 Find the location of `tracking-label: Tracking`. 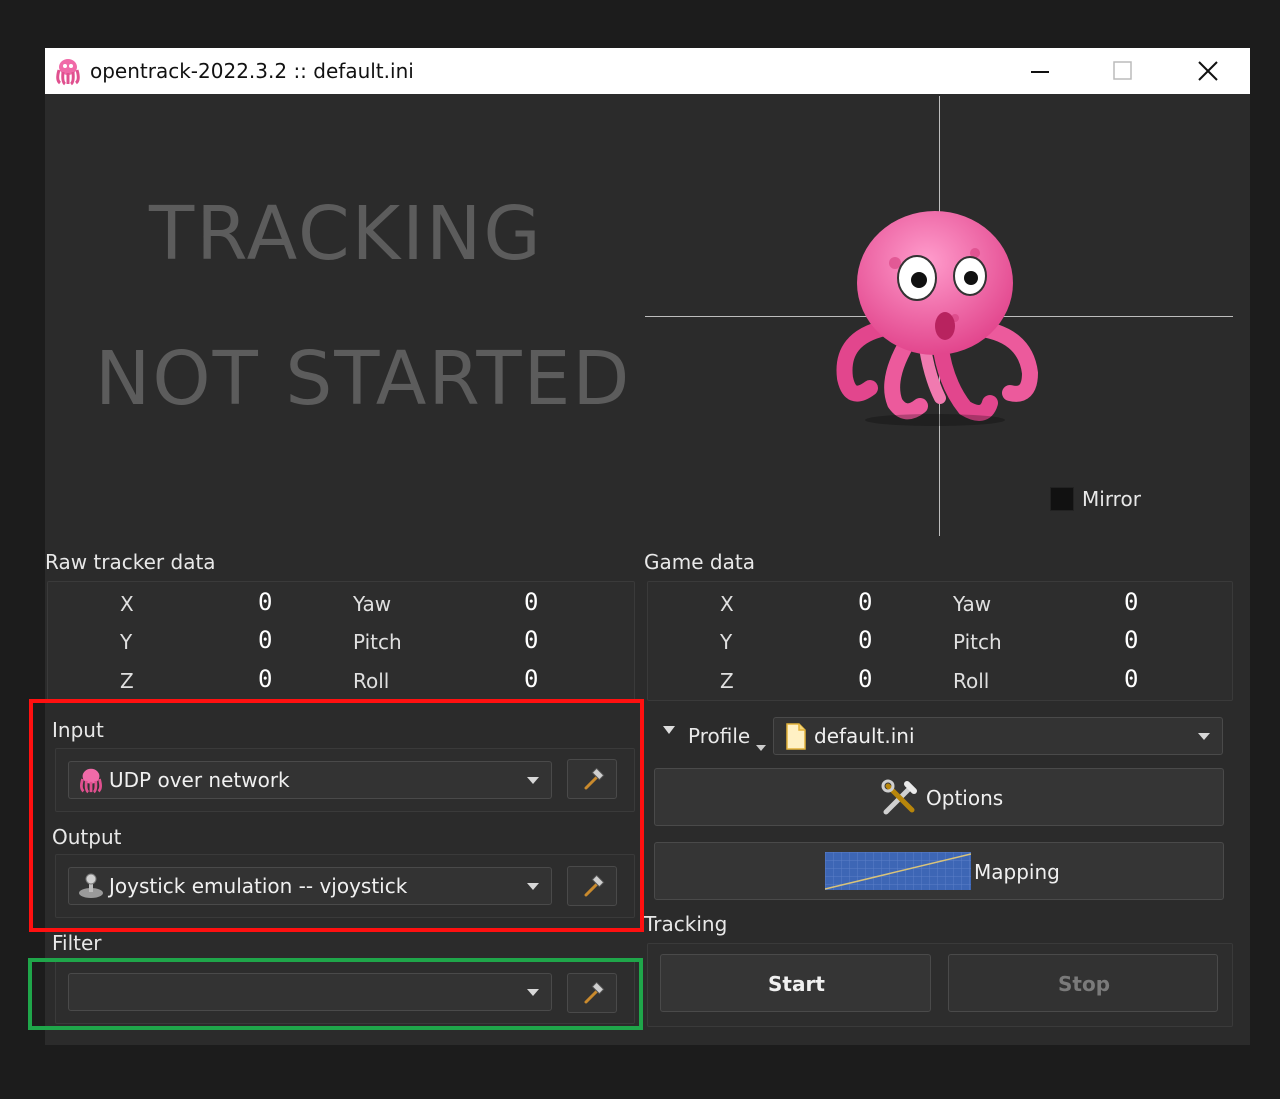

tracking-label: Tracking is located at coordinates (686, 924).